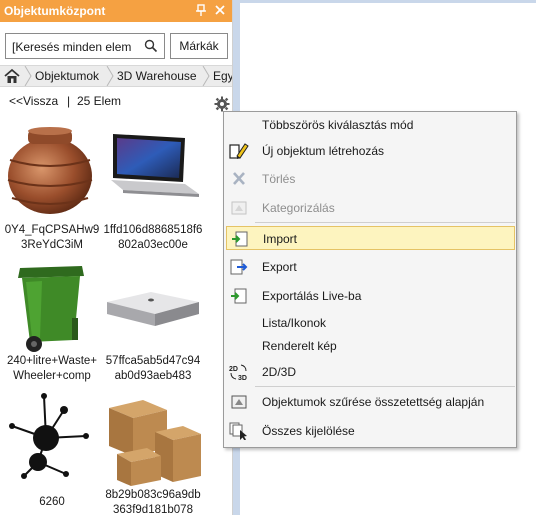 The height and width of the screenshot is (515, 536). What do you see at coordinates (50, 170) in the screenshot?
I see `copper-pot-thumbnail` at bounding box center [50, 170].